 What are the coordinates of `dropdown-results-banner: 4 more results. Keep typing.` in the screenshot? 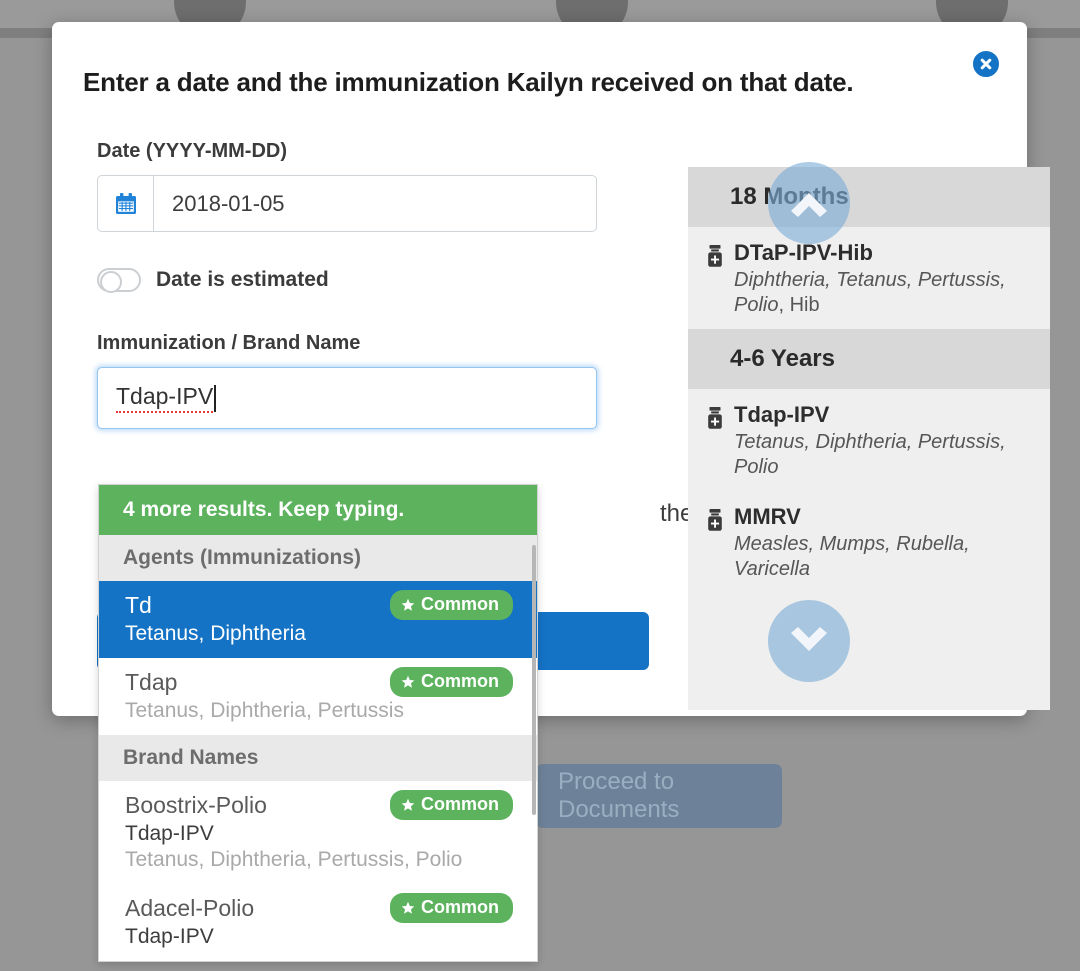 It's located at (318, 510).